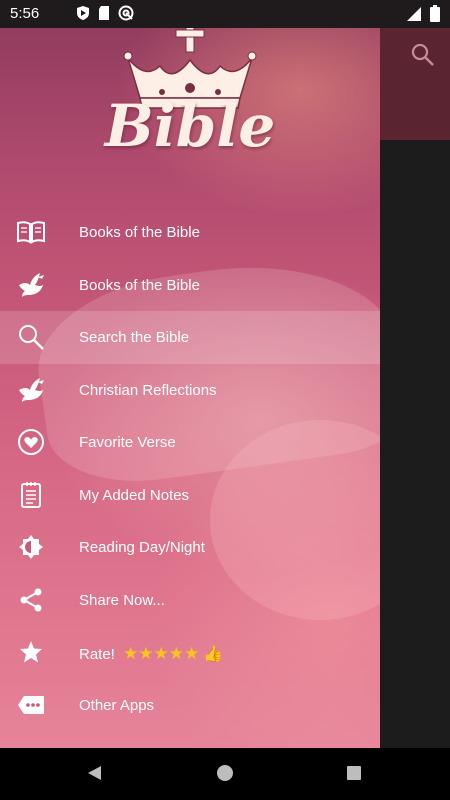  I want to click on sd-card-icon, so click(104, 15).